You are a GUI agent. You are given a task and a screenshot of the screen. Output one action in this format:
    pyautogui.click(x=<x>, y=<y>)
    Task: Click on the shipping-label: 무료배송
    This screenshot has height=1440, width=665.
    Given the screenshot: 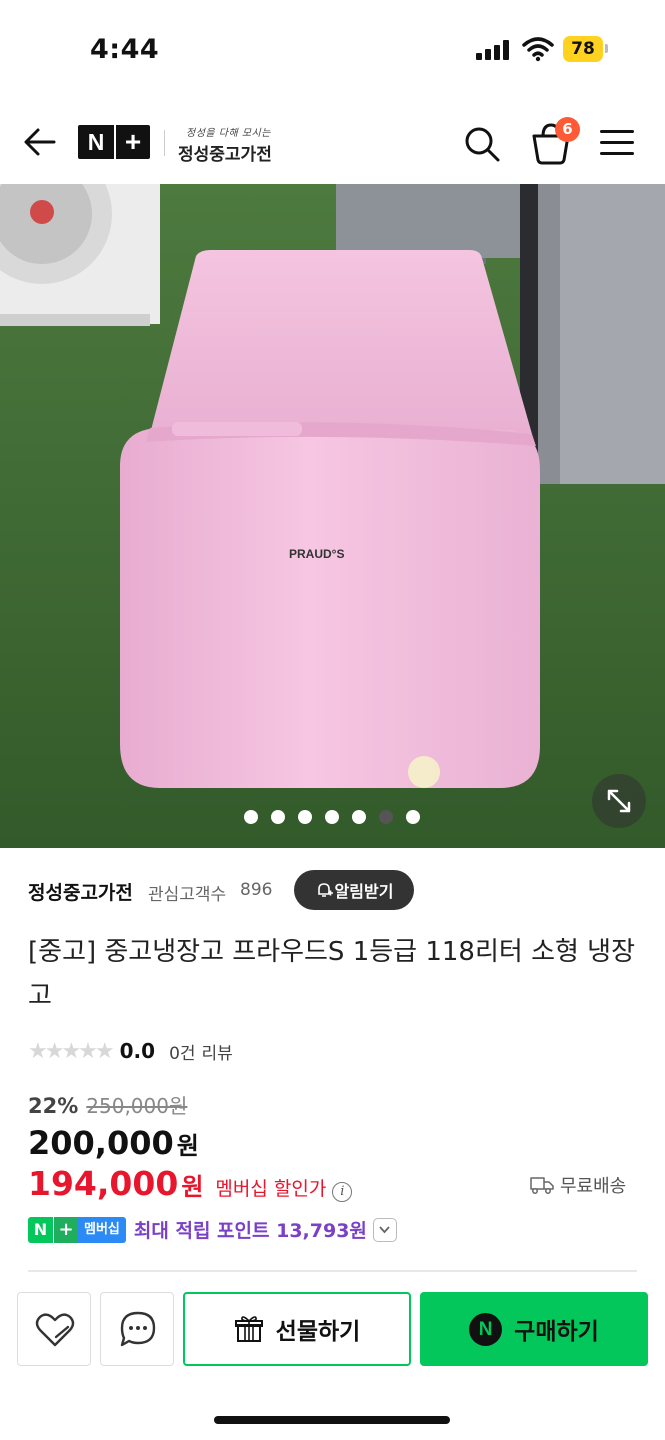 What is the action you would take?
    pyautogui.click(x=593, y=1186)
    